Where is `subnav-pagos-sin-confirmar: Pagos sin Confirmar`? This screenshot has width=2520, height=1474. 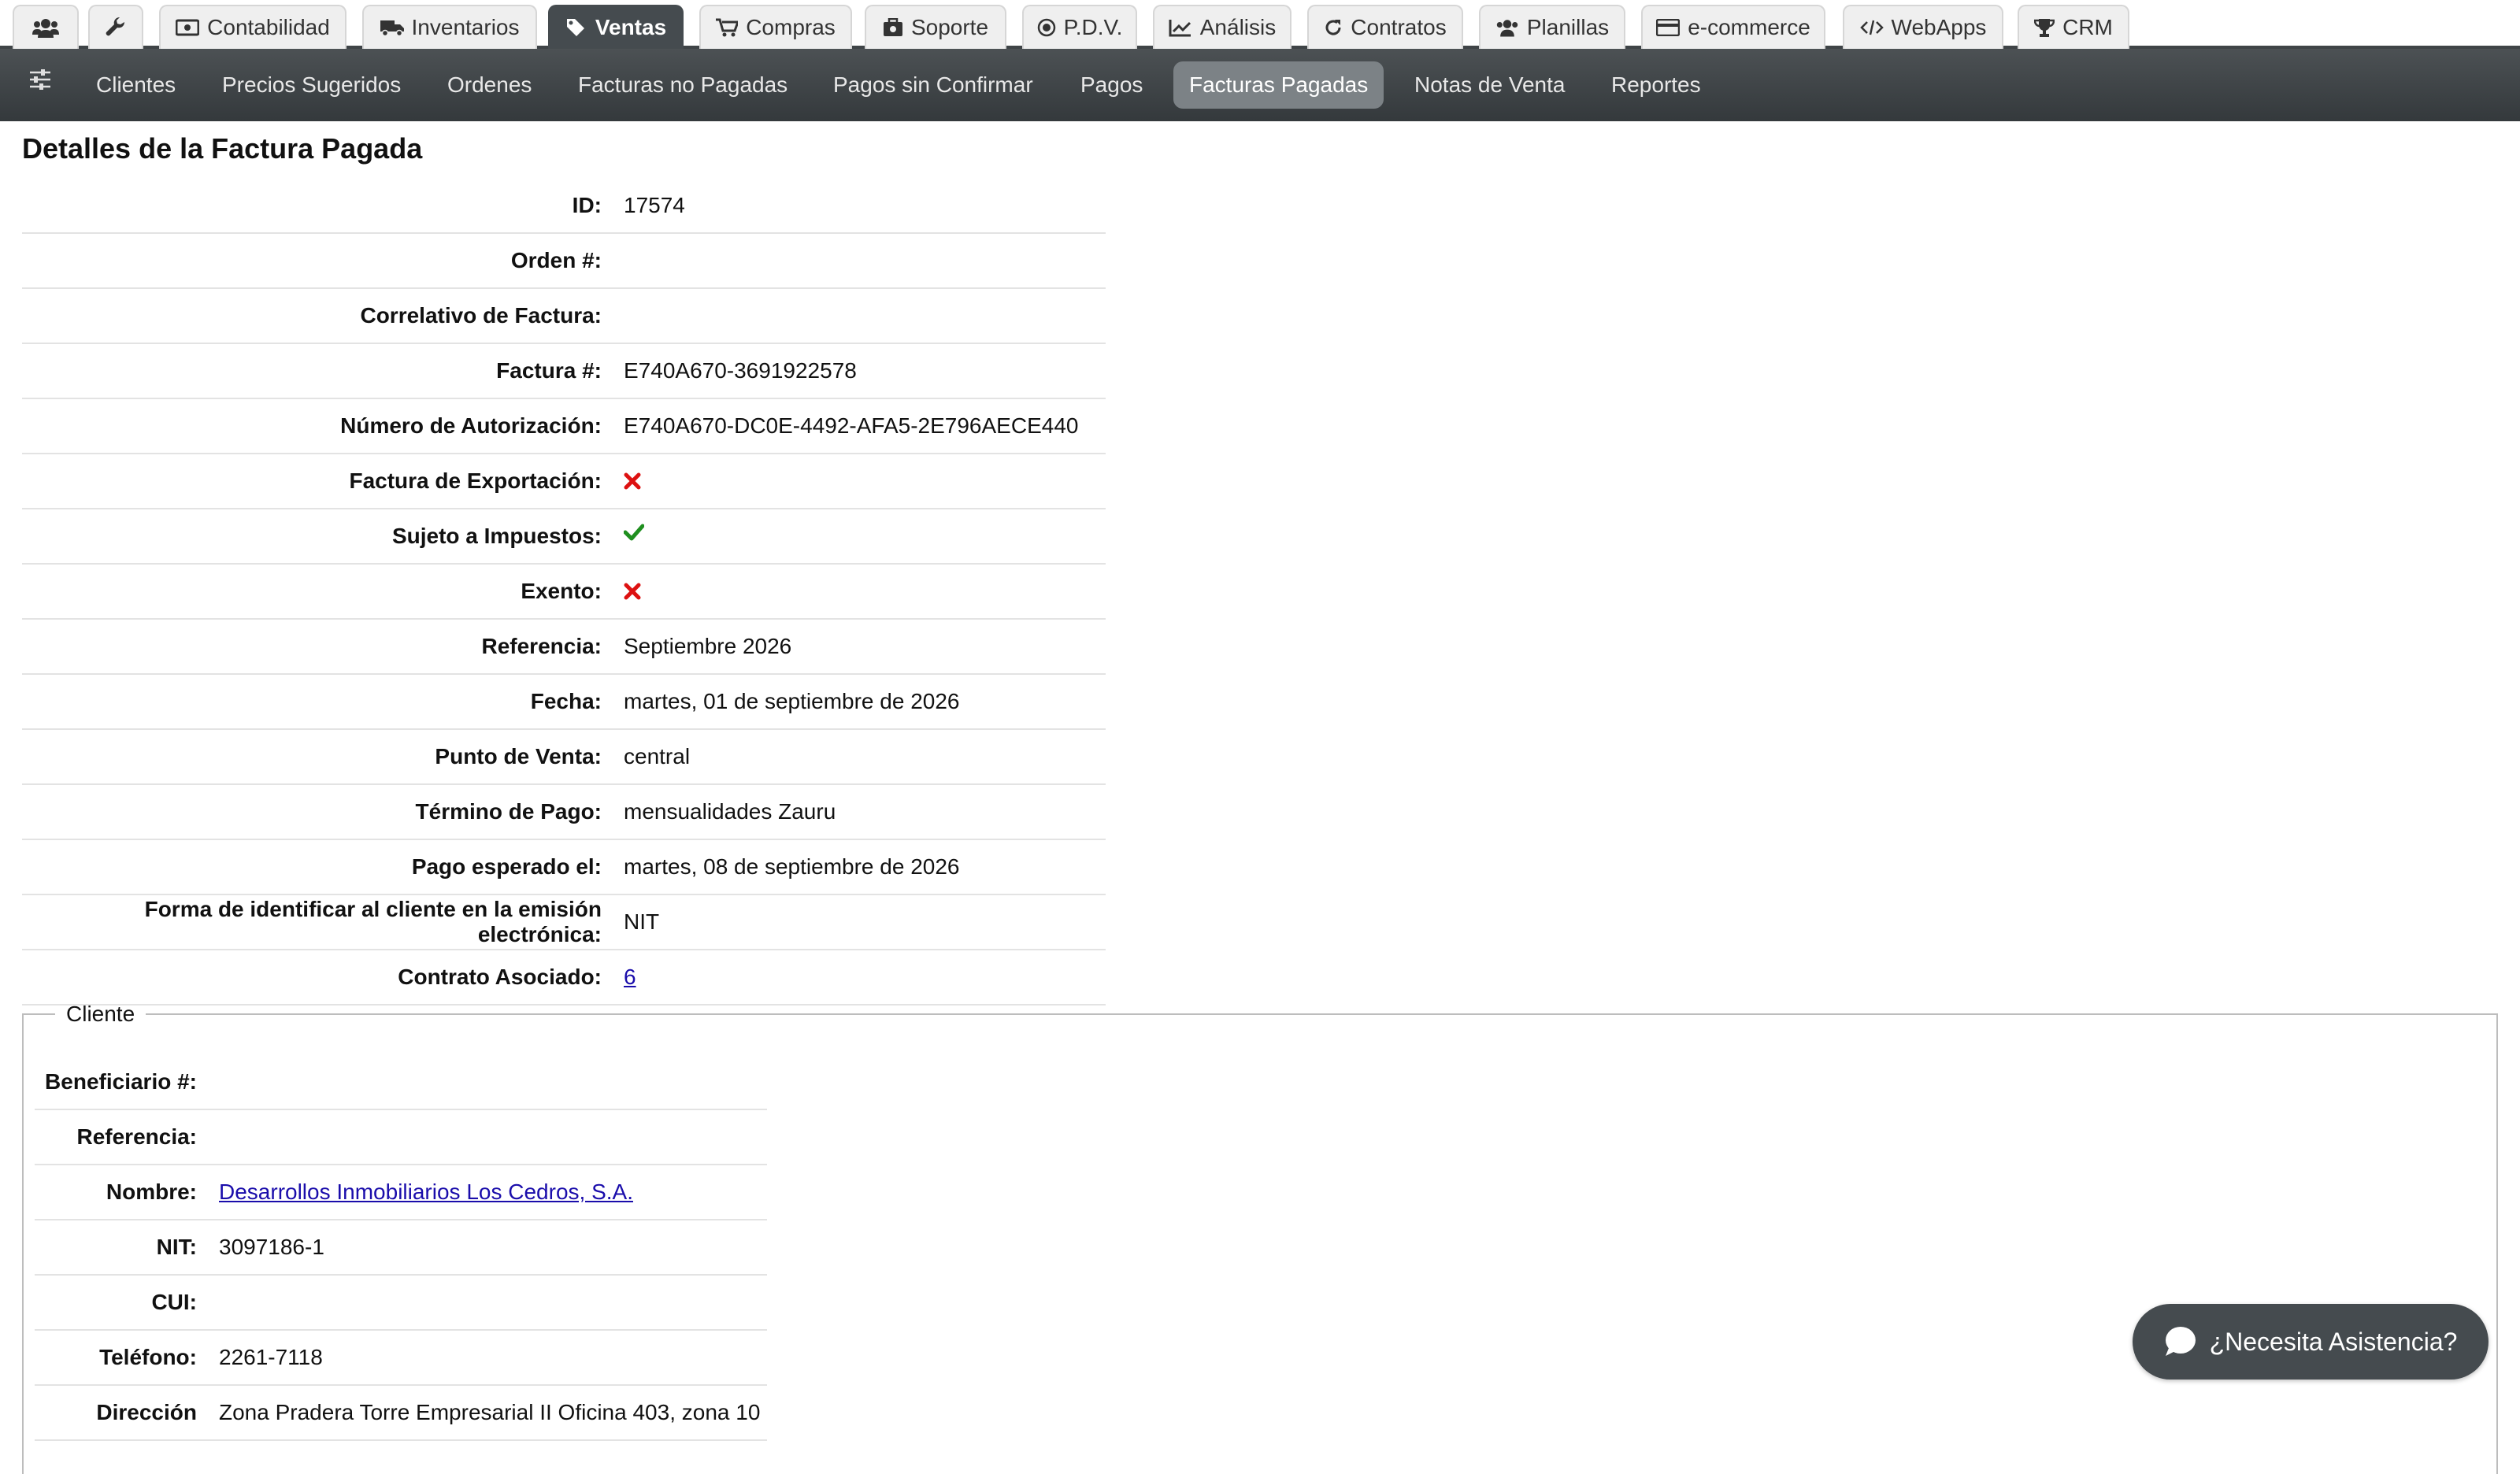 subnav-pagos-sin-confirmar: Pagos sin Confirmar is located at coordinates (933, 85).